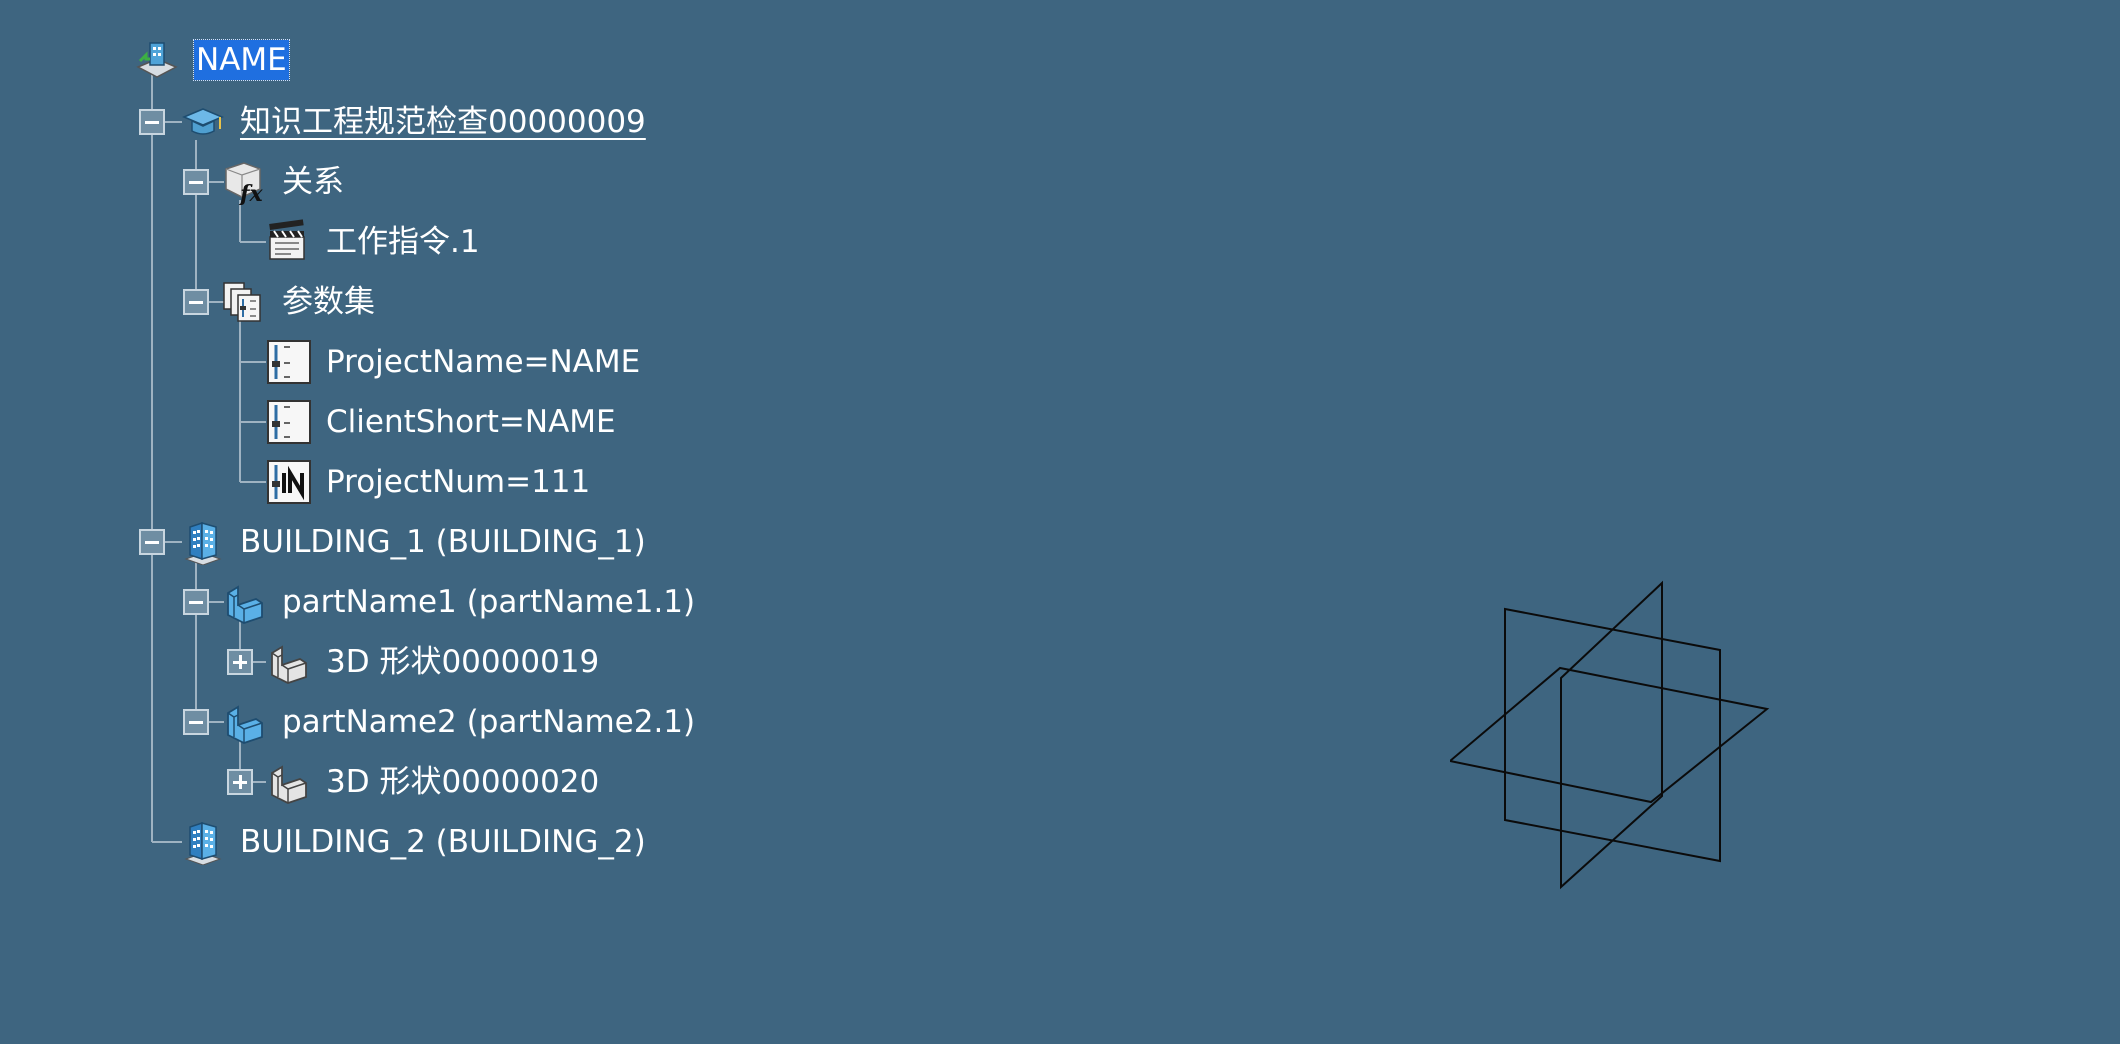 The height and width of the screenshot is (1044, 2120). What do you see at coordinates (471, 422) in the screenshot?
I see `param-clientshort-label: ClientShort=NAME` at bounding box center [471, 422].